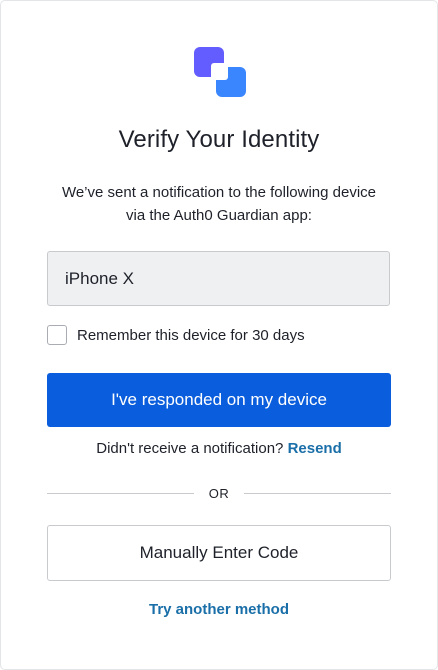 The image size is (438, 670). What do you see at coordinates (190, 448) in the screenshot?
I see `resend-prompt: Didn't receive a notification?` at bounding box center [190, 448].